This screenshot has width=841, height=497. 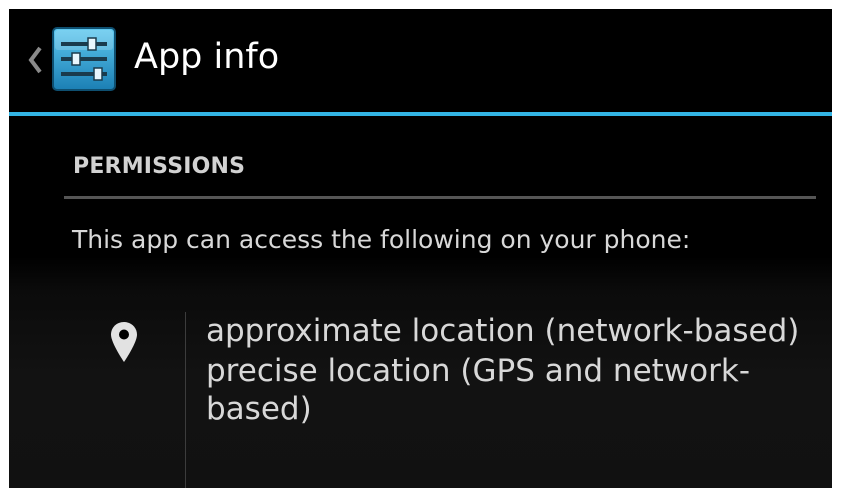 I want to click on section-header: PERMISSIONS, so click(x=159, y=166).